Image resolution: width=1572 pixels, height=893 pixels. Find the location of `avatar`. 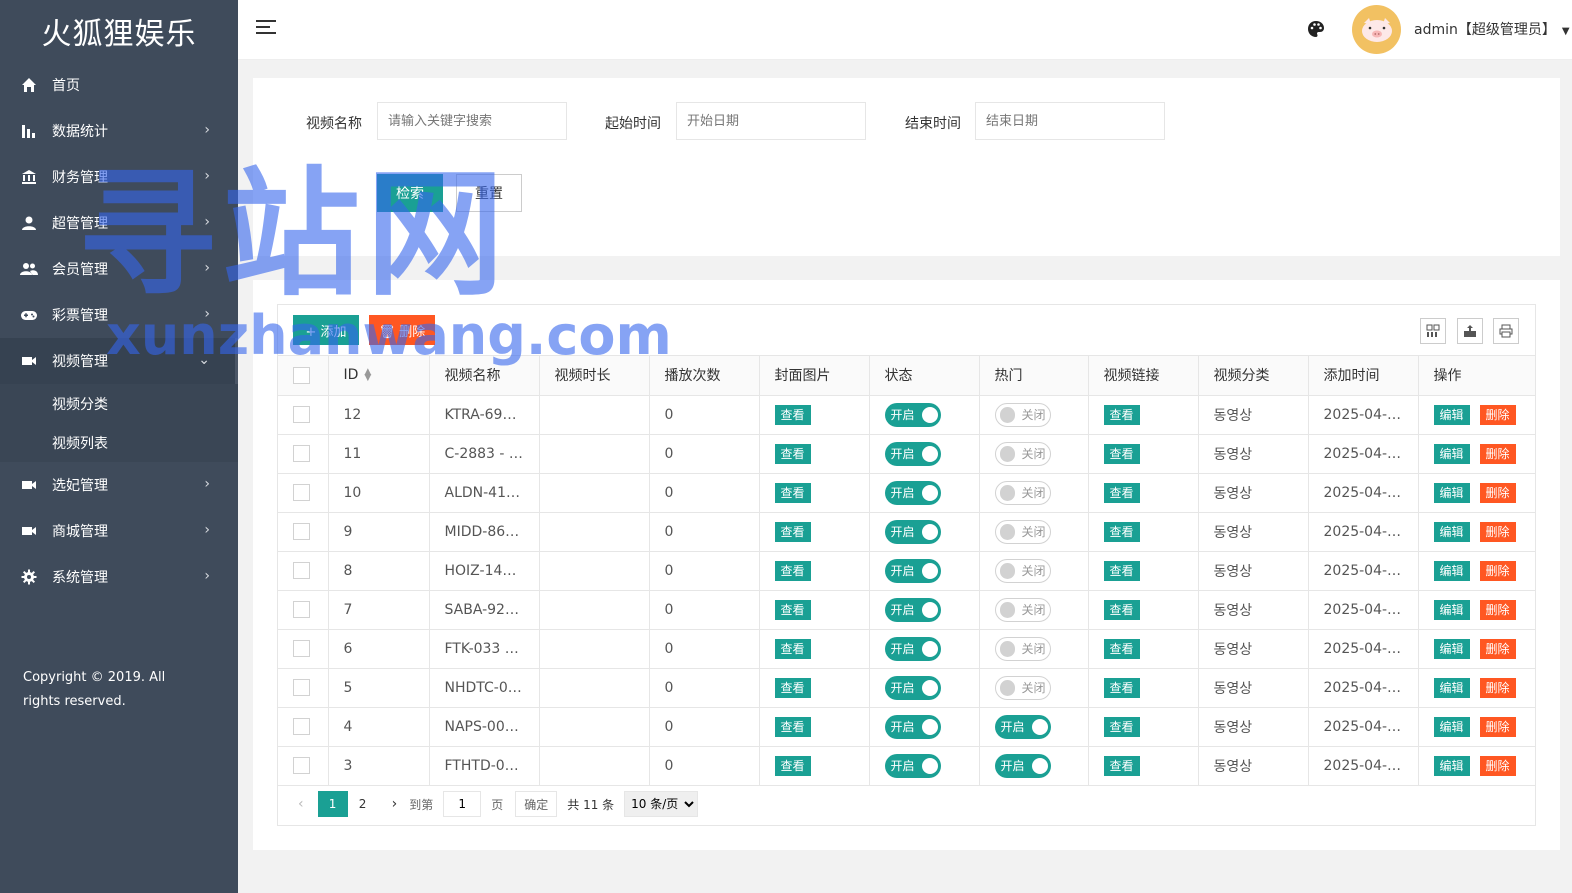

avatar is located at coordinates (1376, 29).